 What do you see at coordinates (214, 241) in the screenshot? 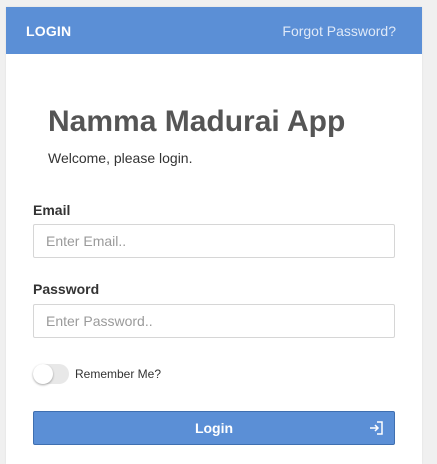
I see `email-field` at bounding box center [214, 241].